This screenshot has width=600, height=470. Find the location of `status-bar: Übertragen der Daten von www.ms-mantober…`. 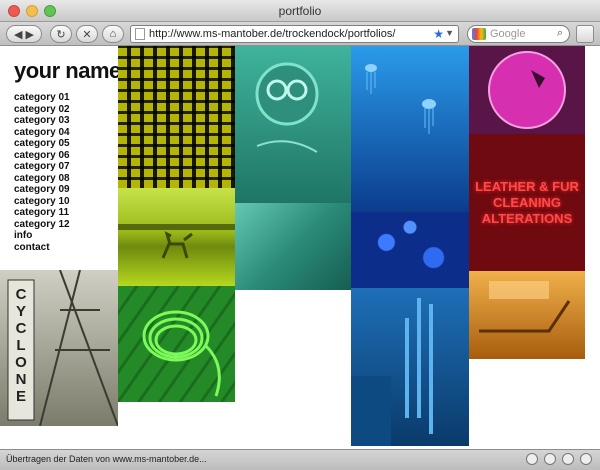

status-bar: Übertragen der Daten von www.ms-mantober… is located at coordinates (300, 459).